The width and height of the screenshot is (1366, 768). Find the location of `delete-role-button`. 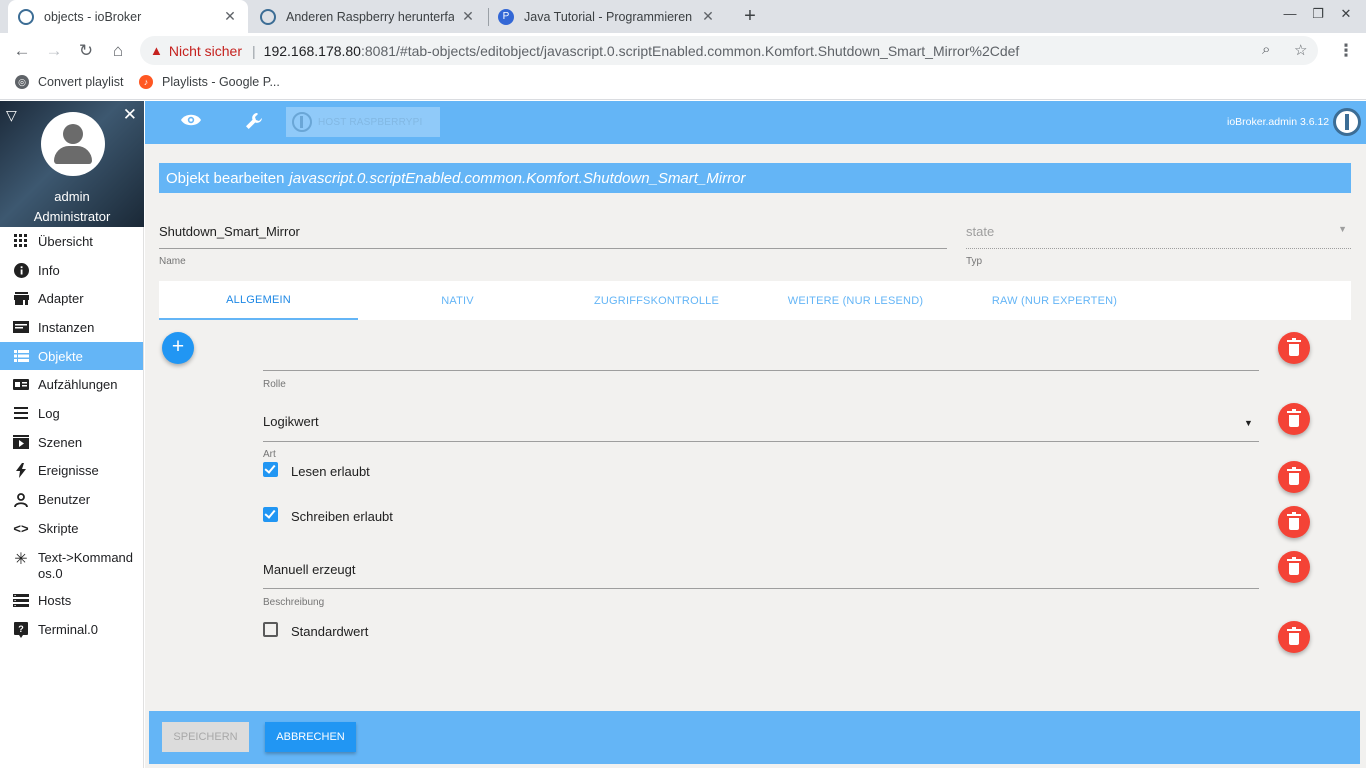

delete-role-button is located at coordinates (1294, 348).